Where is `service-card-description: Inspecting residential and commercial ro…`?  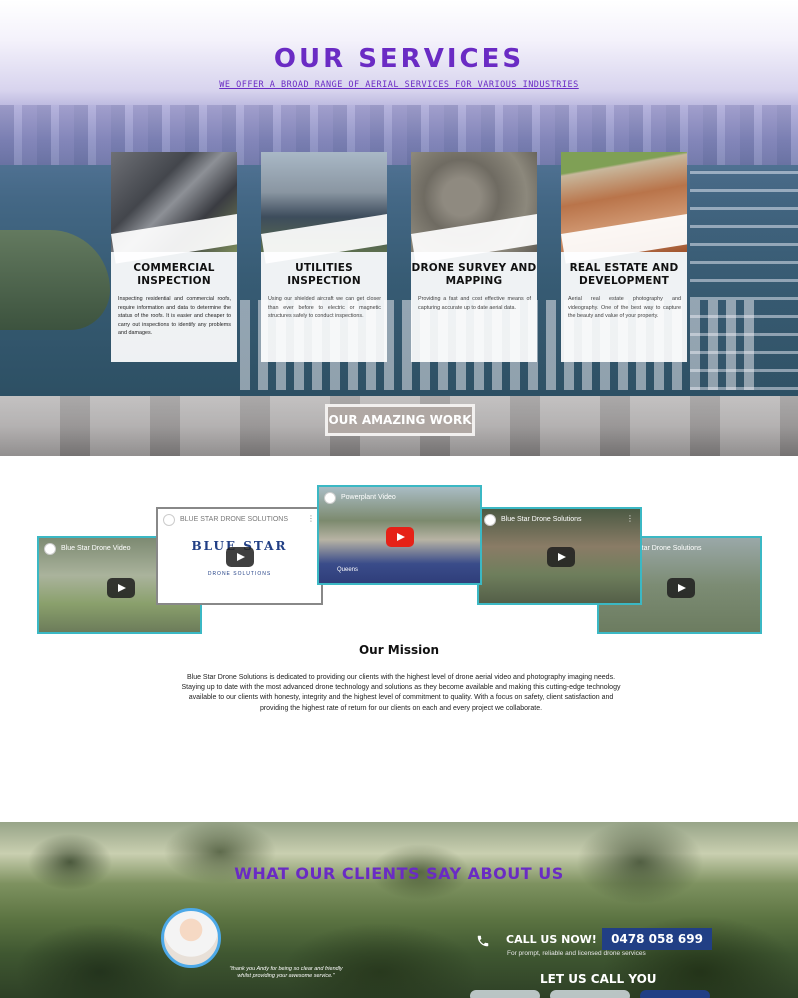 service-card-description: Inspecting residential and commercial ro… is located at coordinates (174, 316).